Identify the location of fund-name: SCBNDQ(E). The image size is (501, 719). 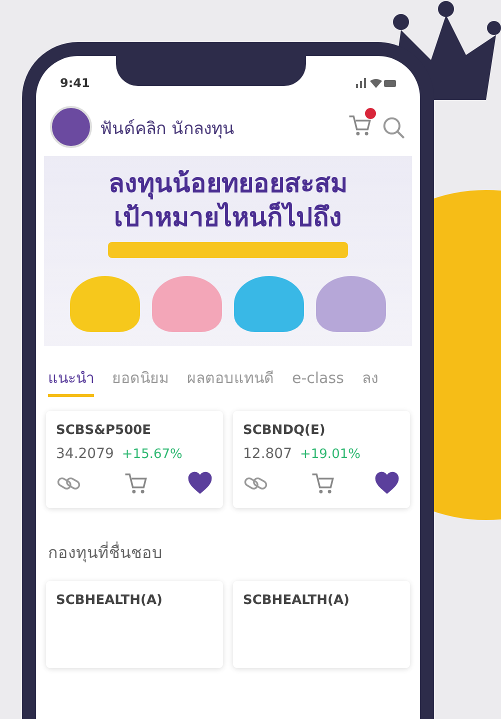
(284, 430).